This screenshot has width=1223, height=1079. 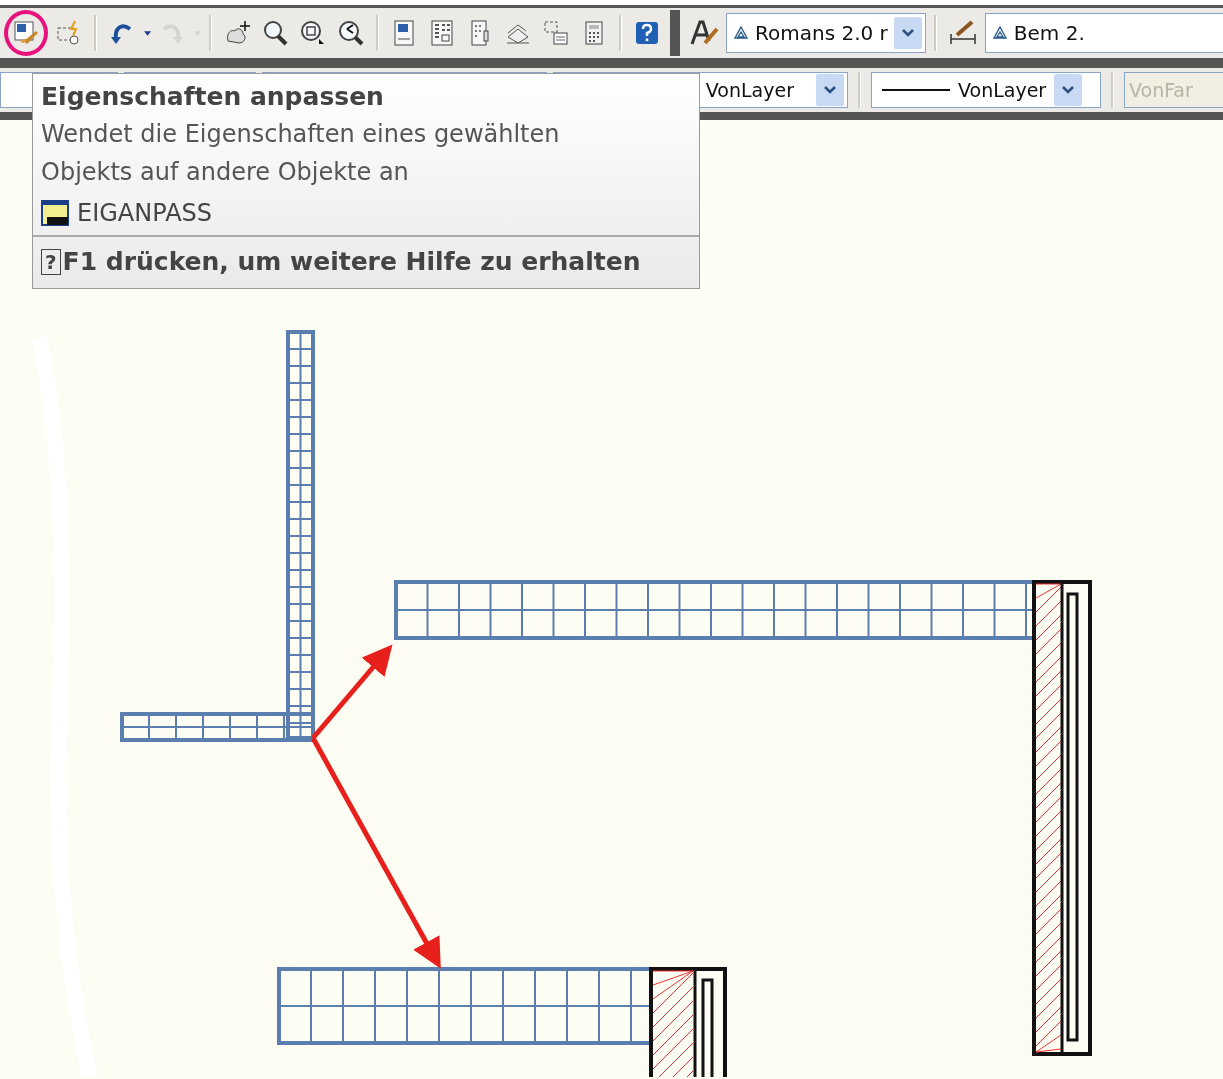 What do you see at coordinates (212, 96) in the screenshot?
I see `tooltip-title: Eigenschaften anpassen` at bounding box center [212, 96].